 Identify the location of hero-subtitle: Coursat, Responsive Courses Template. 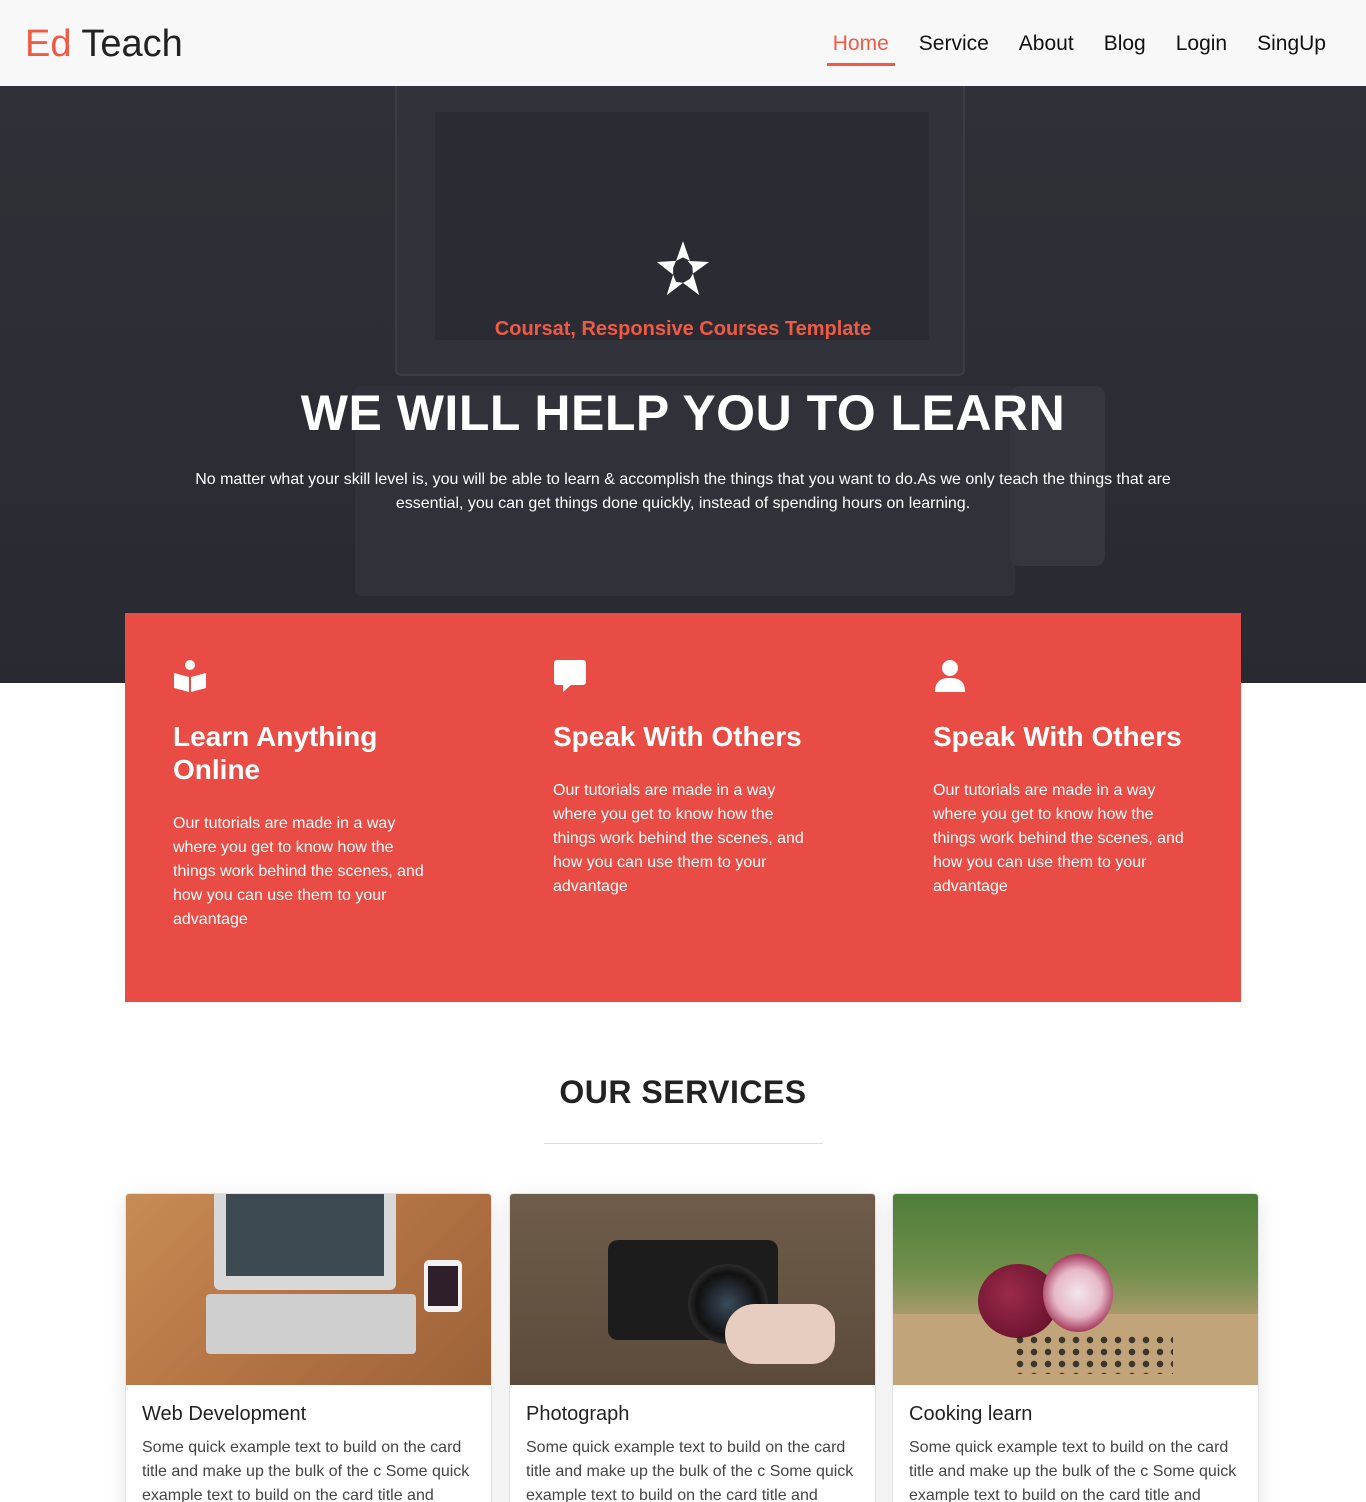
(683, 329).